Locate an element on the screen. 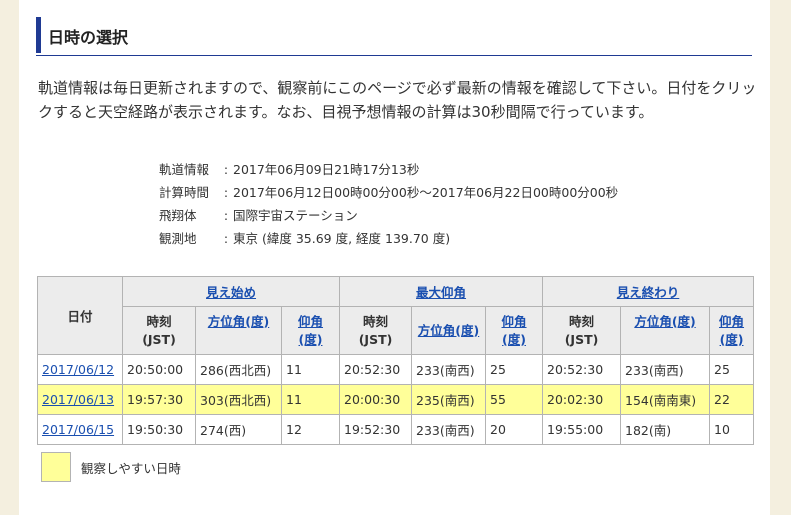  max-elevation-cell: 55 is located at coordinates (514, 399).